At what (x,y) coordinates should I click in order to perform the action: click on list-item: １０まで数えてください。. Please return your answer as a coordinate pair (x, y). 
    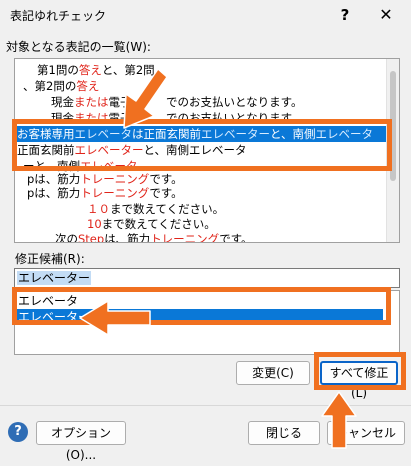
    Looking at the image, I should click on (155, 209).